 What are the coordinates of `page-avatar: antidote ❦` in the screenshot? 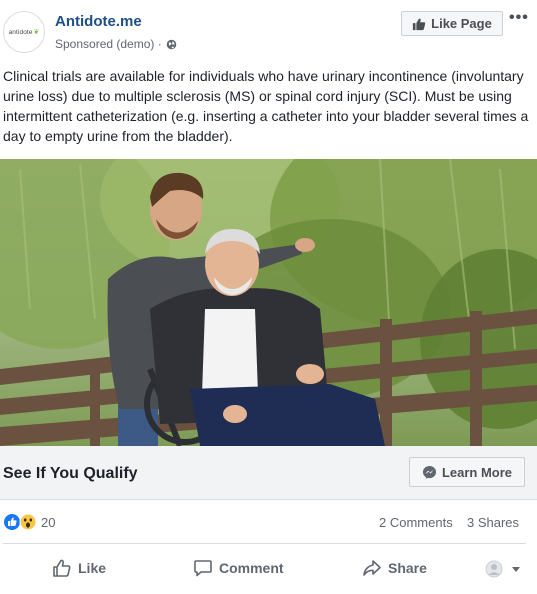 It's located at (24, 32).